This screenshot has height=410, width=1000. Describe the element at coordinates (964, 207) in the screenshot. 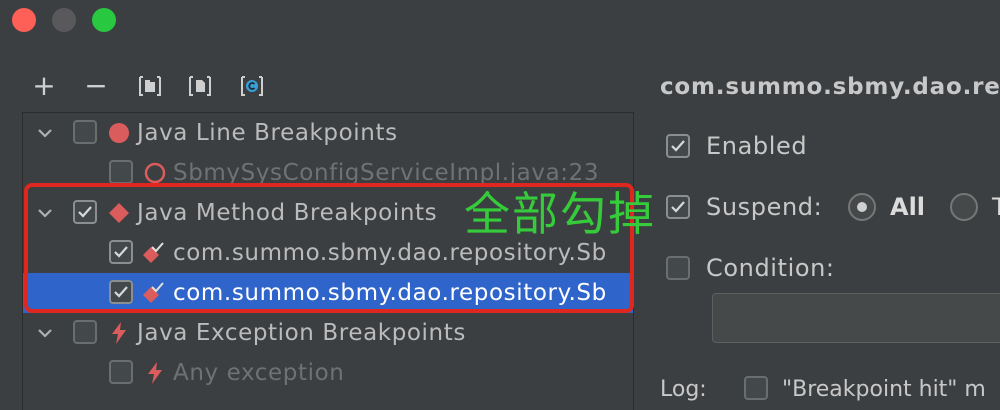

I see `suspend-thread-radio` at that location.